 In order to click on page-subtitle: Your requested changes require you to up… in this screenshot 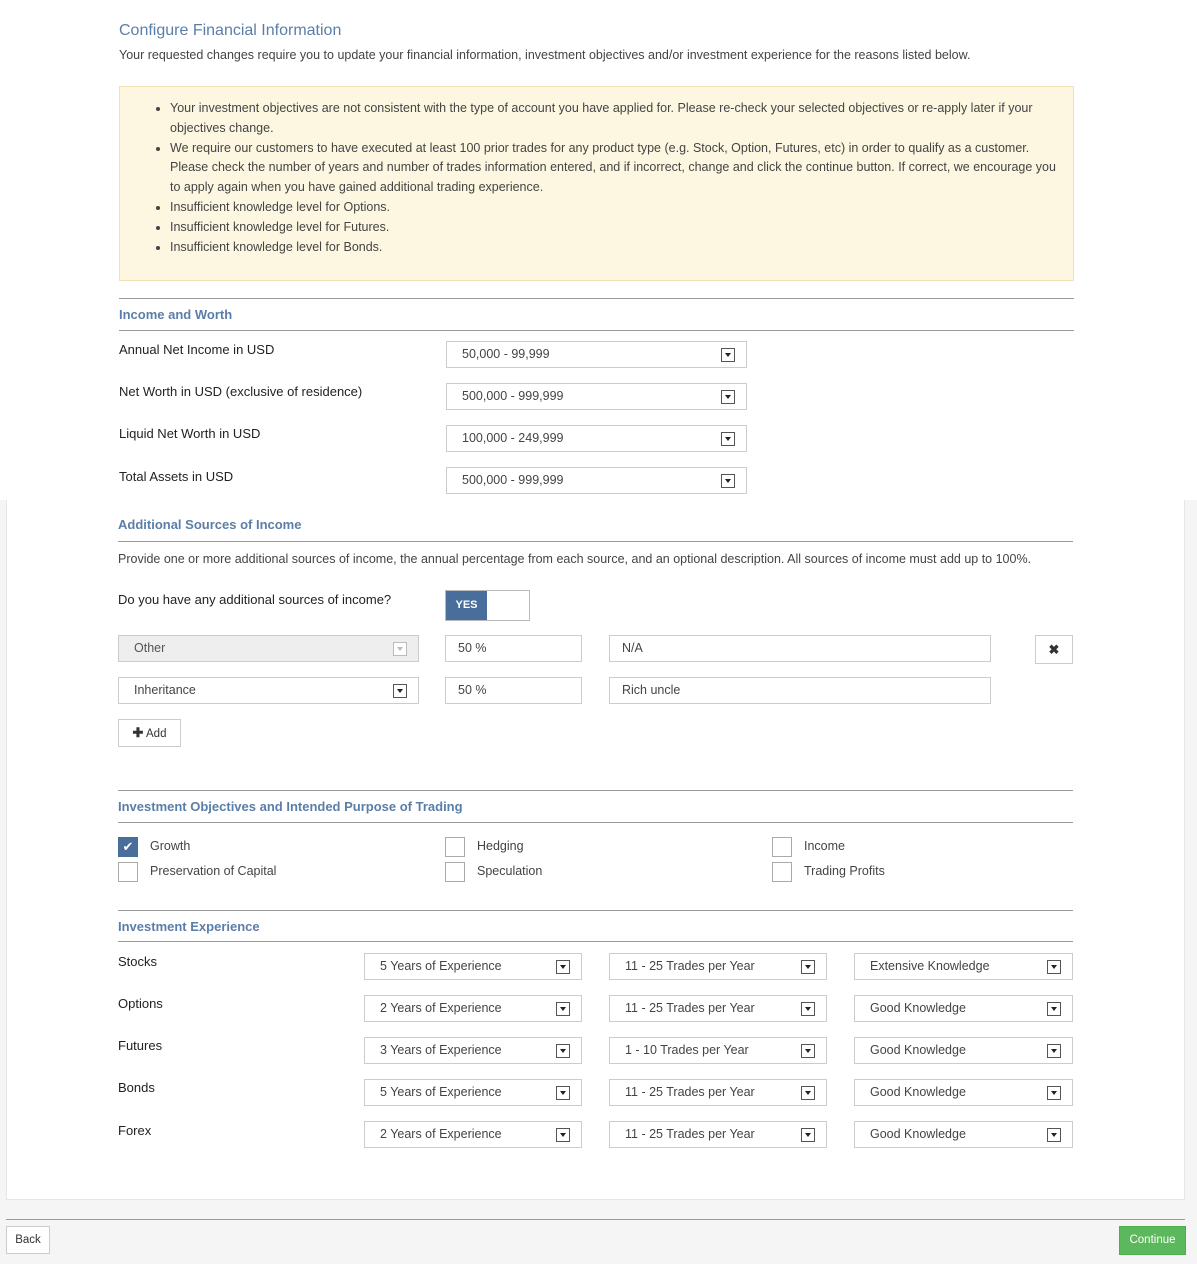, I will do `click(545, 55)`.